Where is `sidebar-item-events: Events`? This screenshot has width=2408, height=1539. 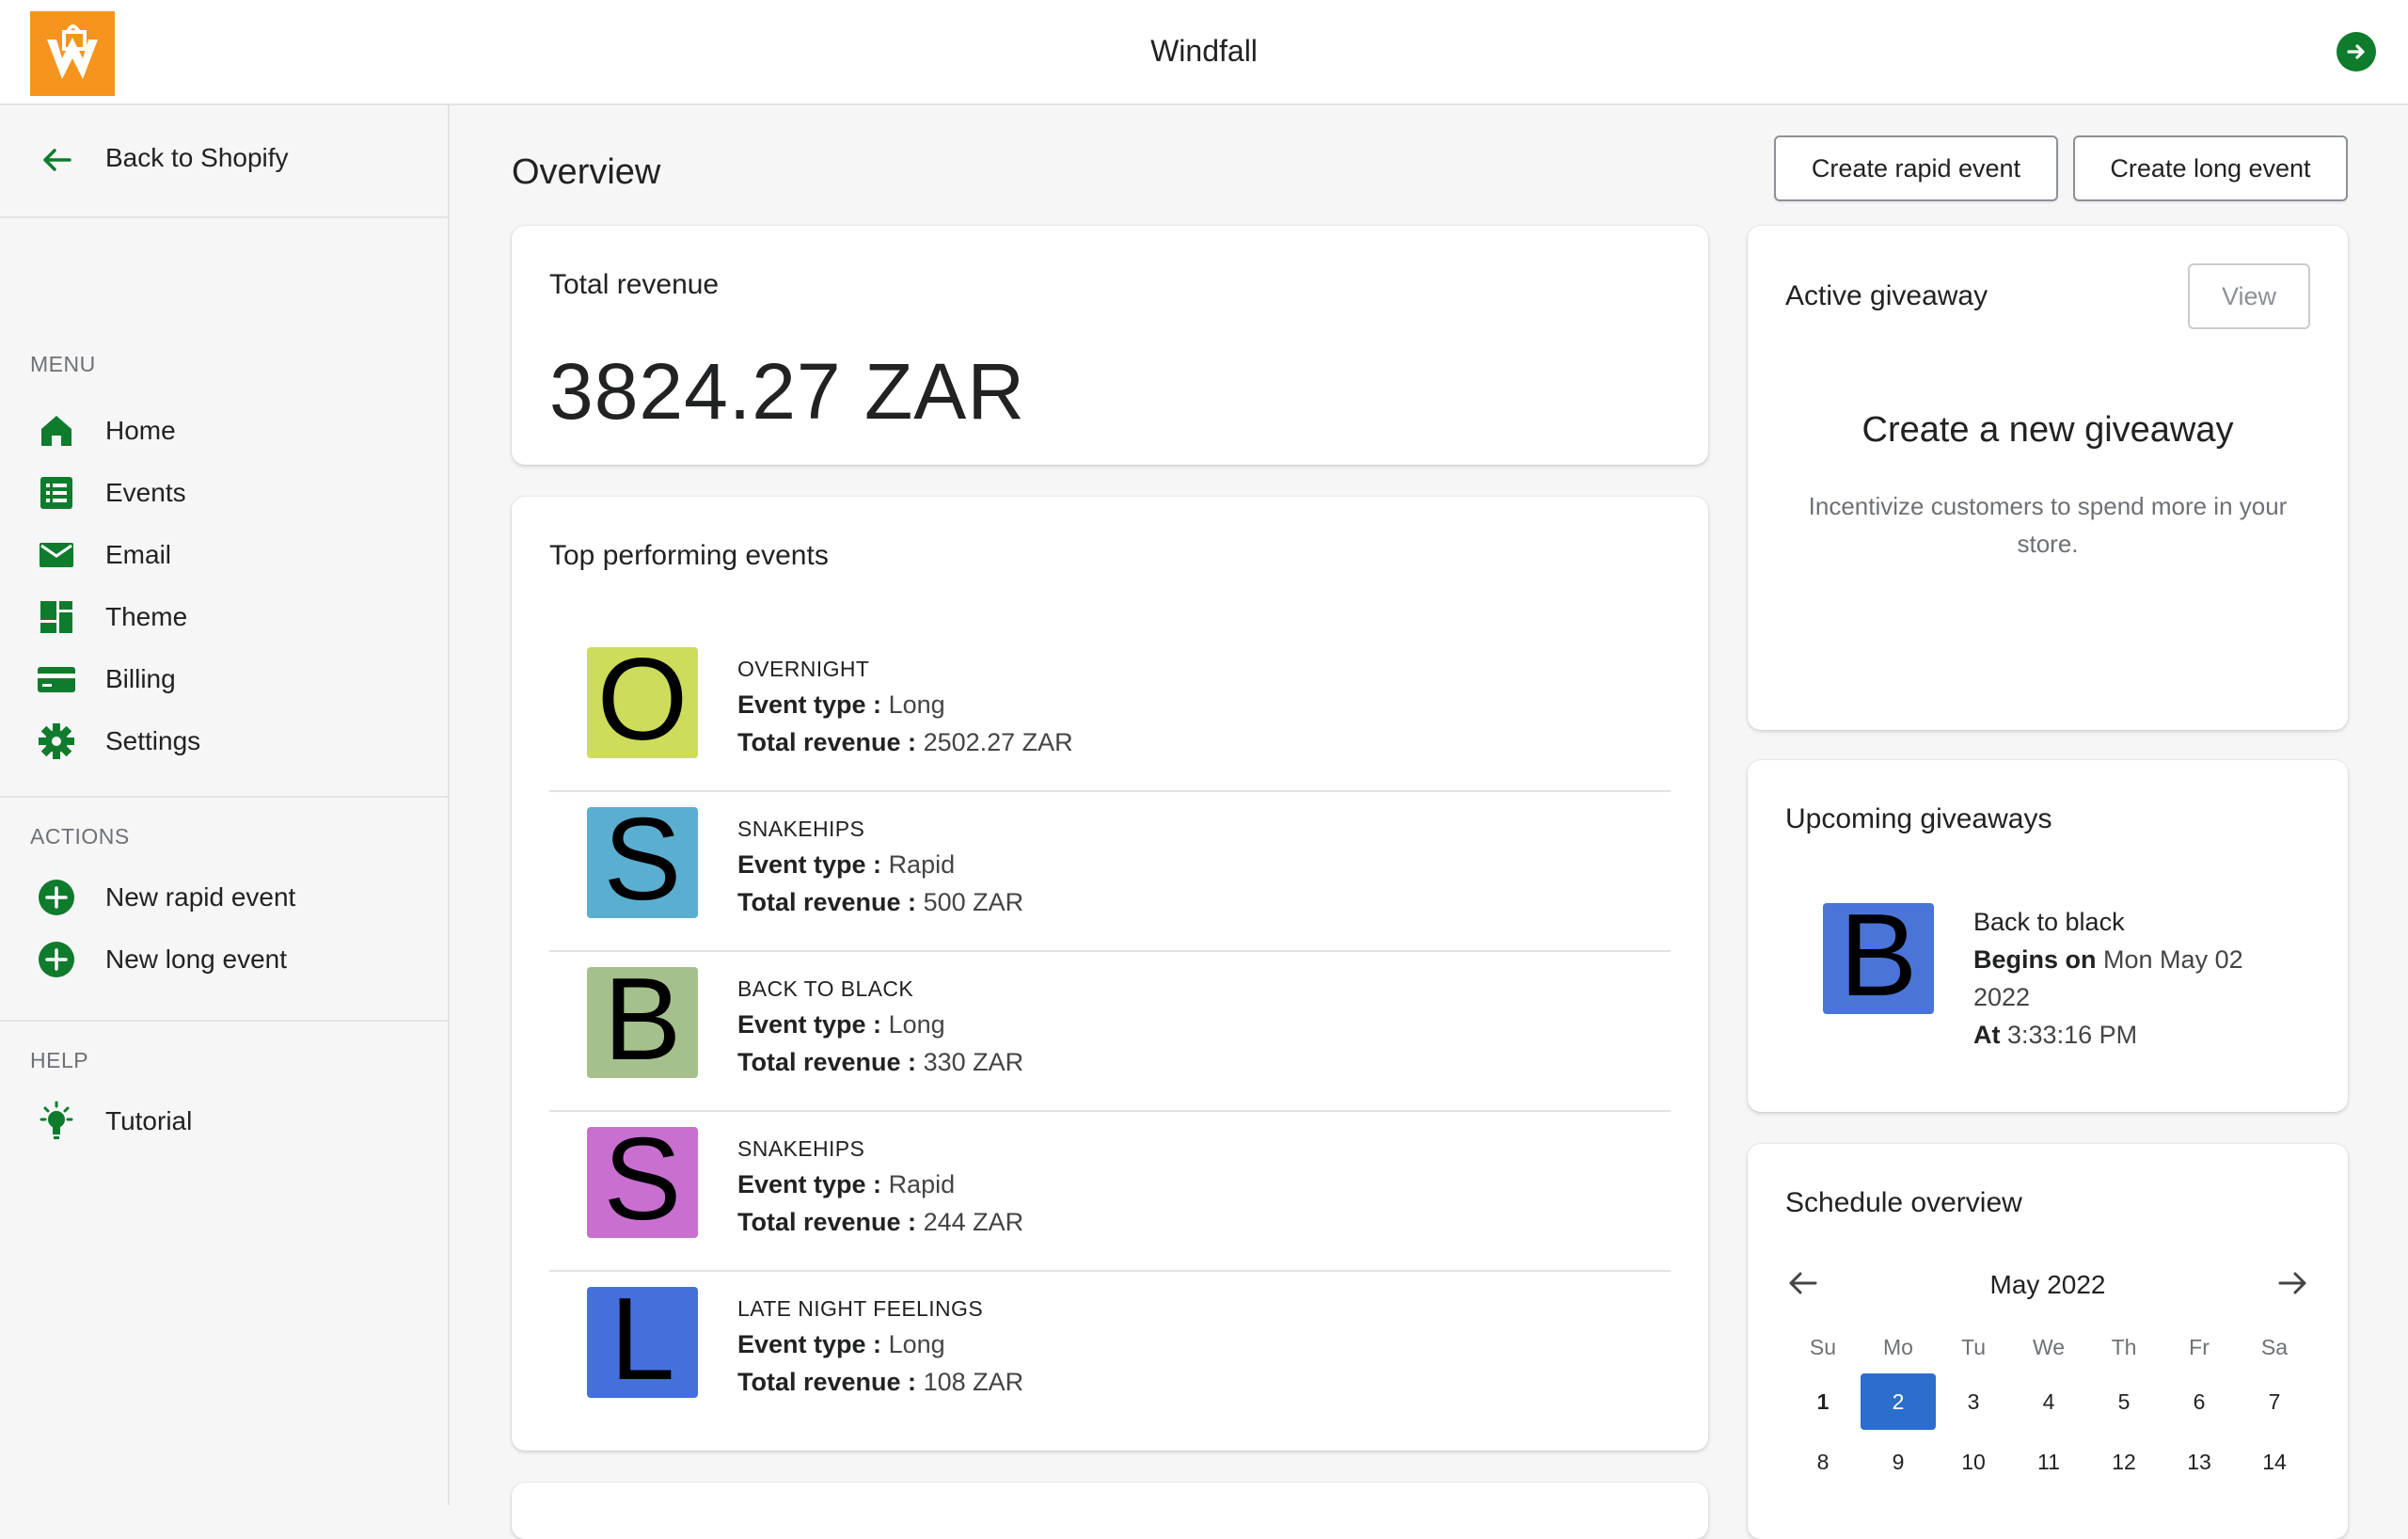
sidebar-item-events: Events is located at coordinates (224, 492).